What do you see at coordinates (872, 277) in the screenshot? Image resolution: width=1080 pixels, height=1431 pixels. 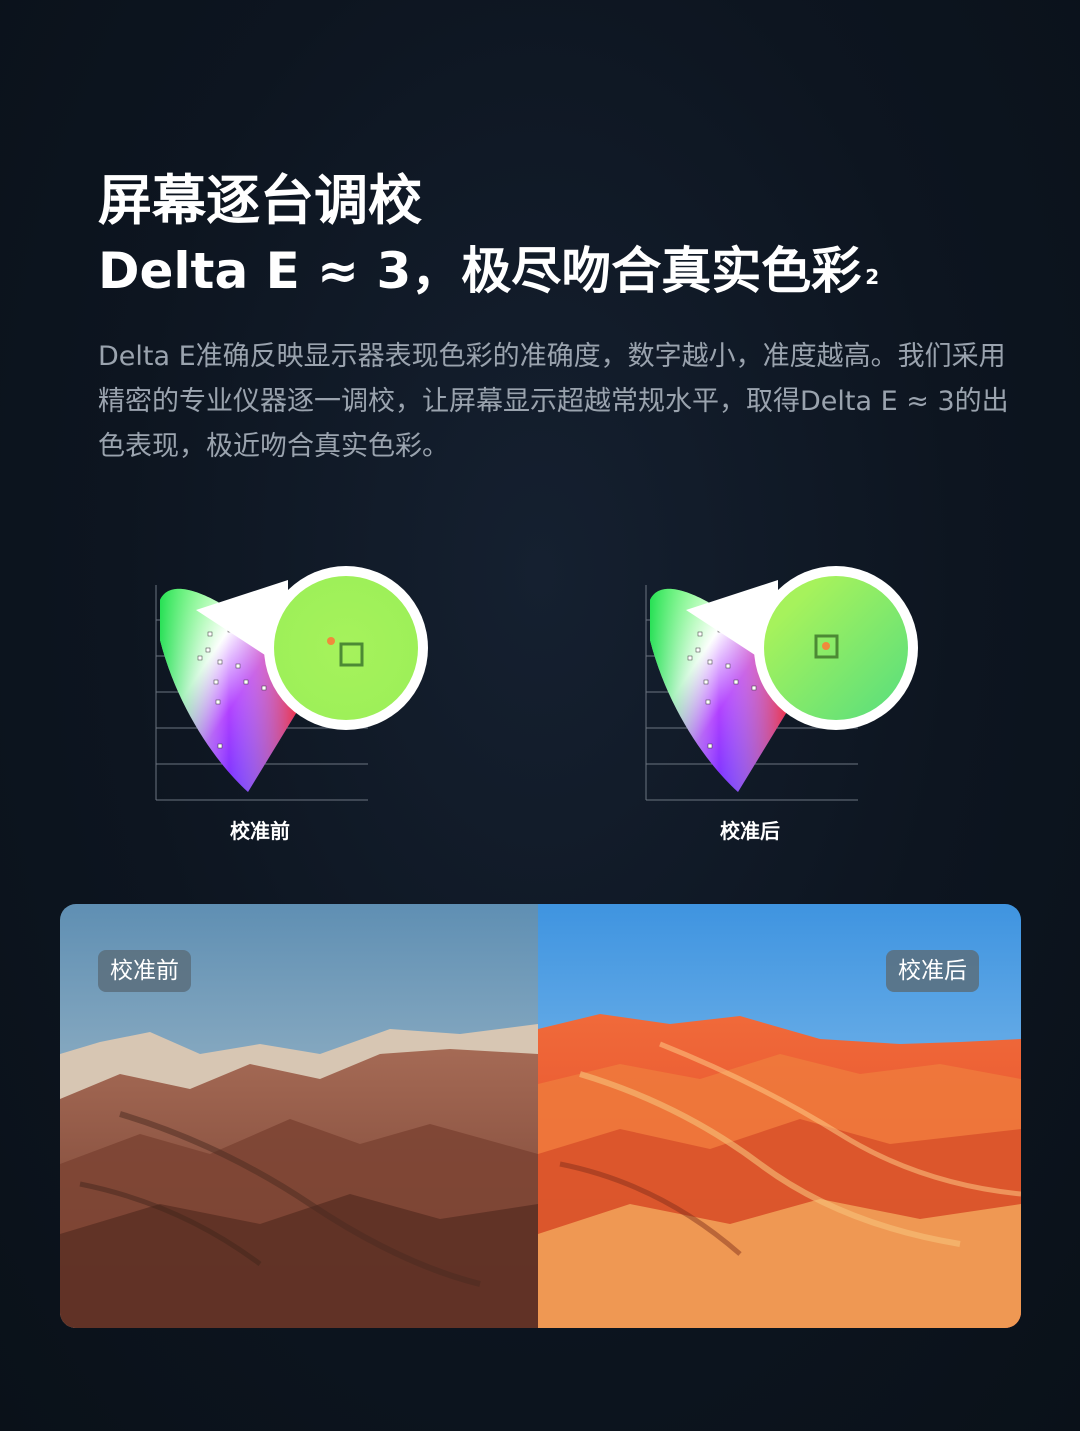 I see `footnote-marker: 2` at bounding box center [872, 277].